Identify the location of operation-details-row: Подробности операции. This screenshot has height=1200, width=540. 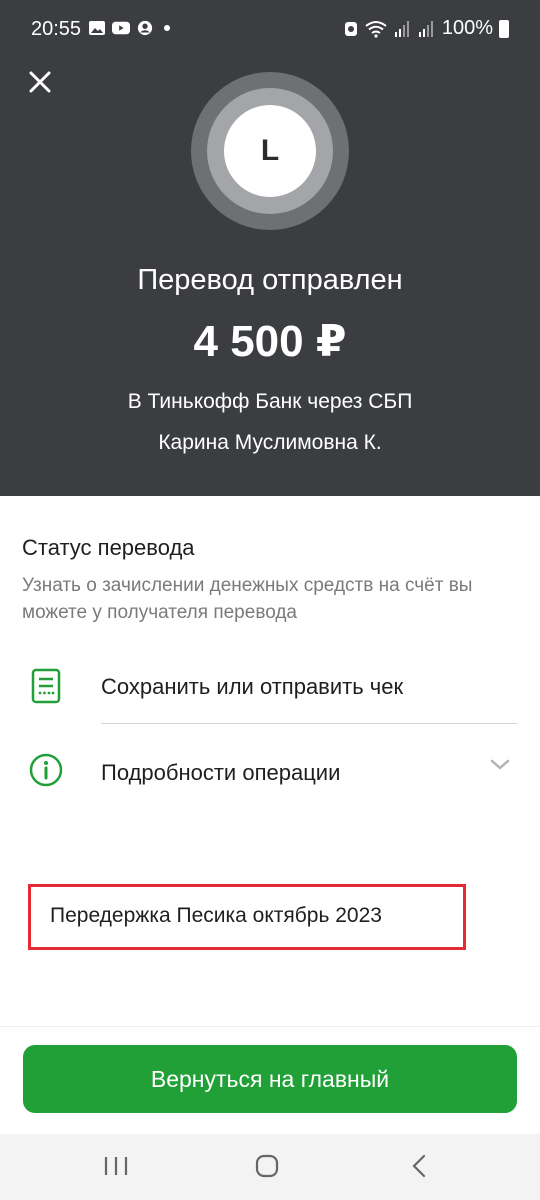
(270, 770).